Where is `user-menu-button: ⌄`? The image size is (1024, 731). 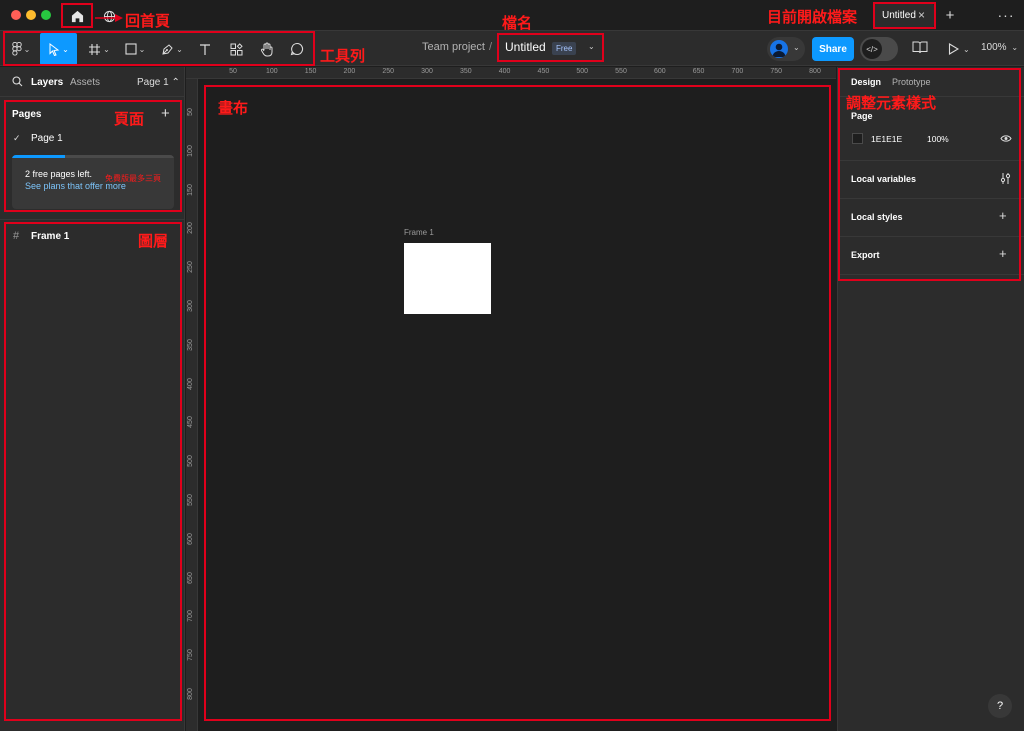 user-menu-button: ⌄ is located at coordinates (786, 49).